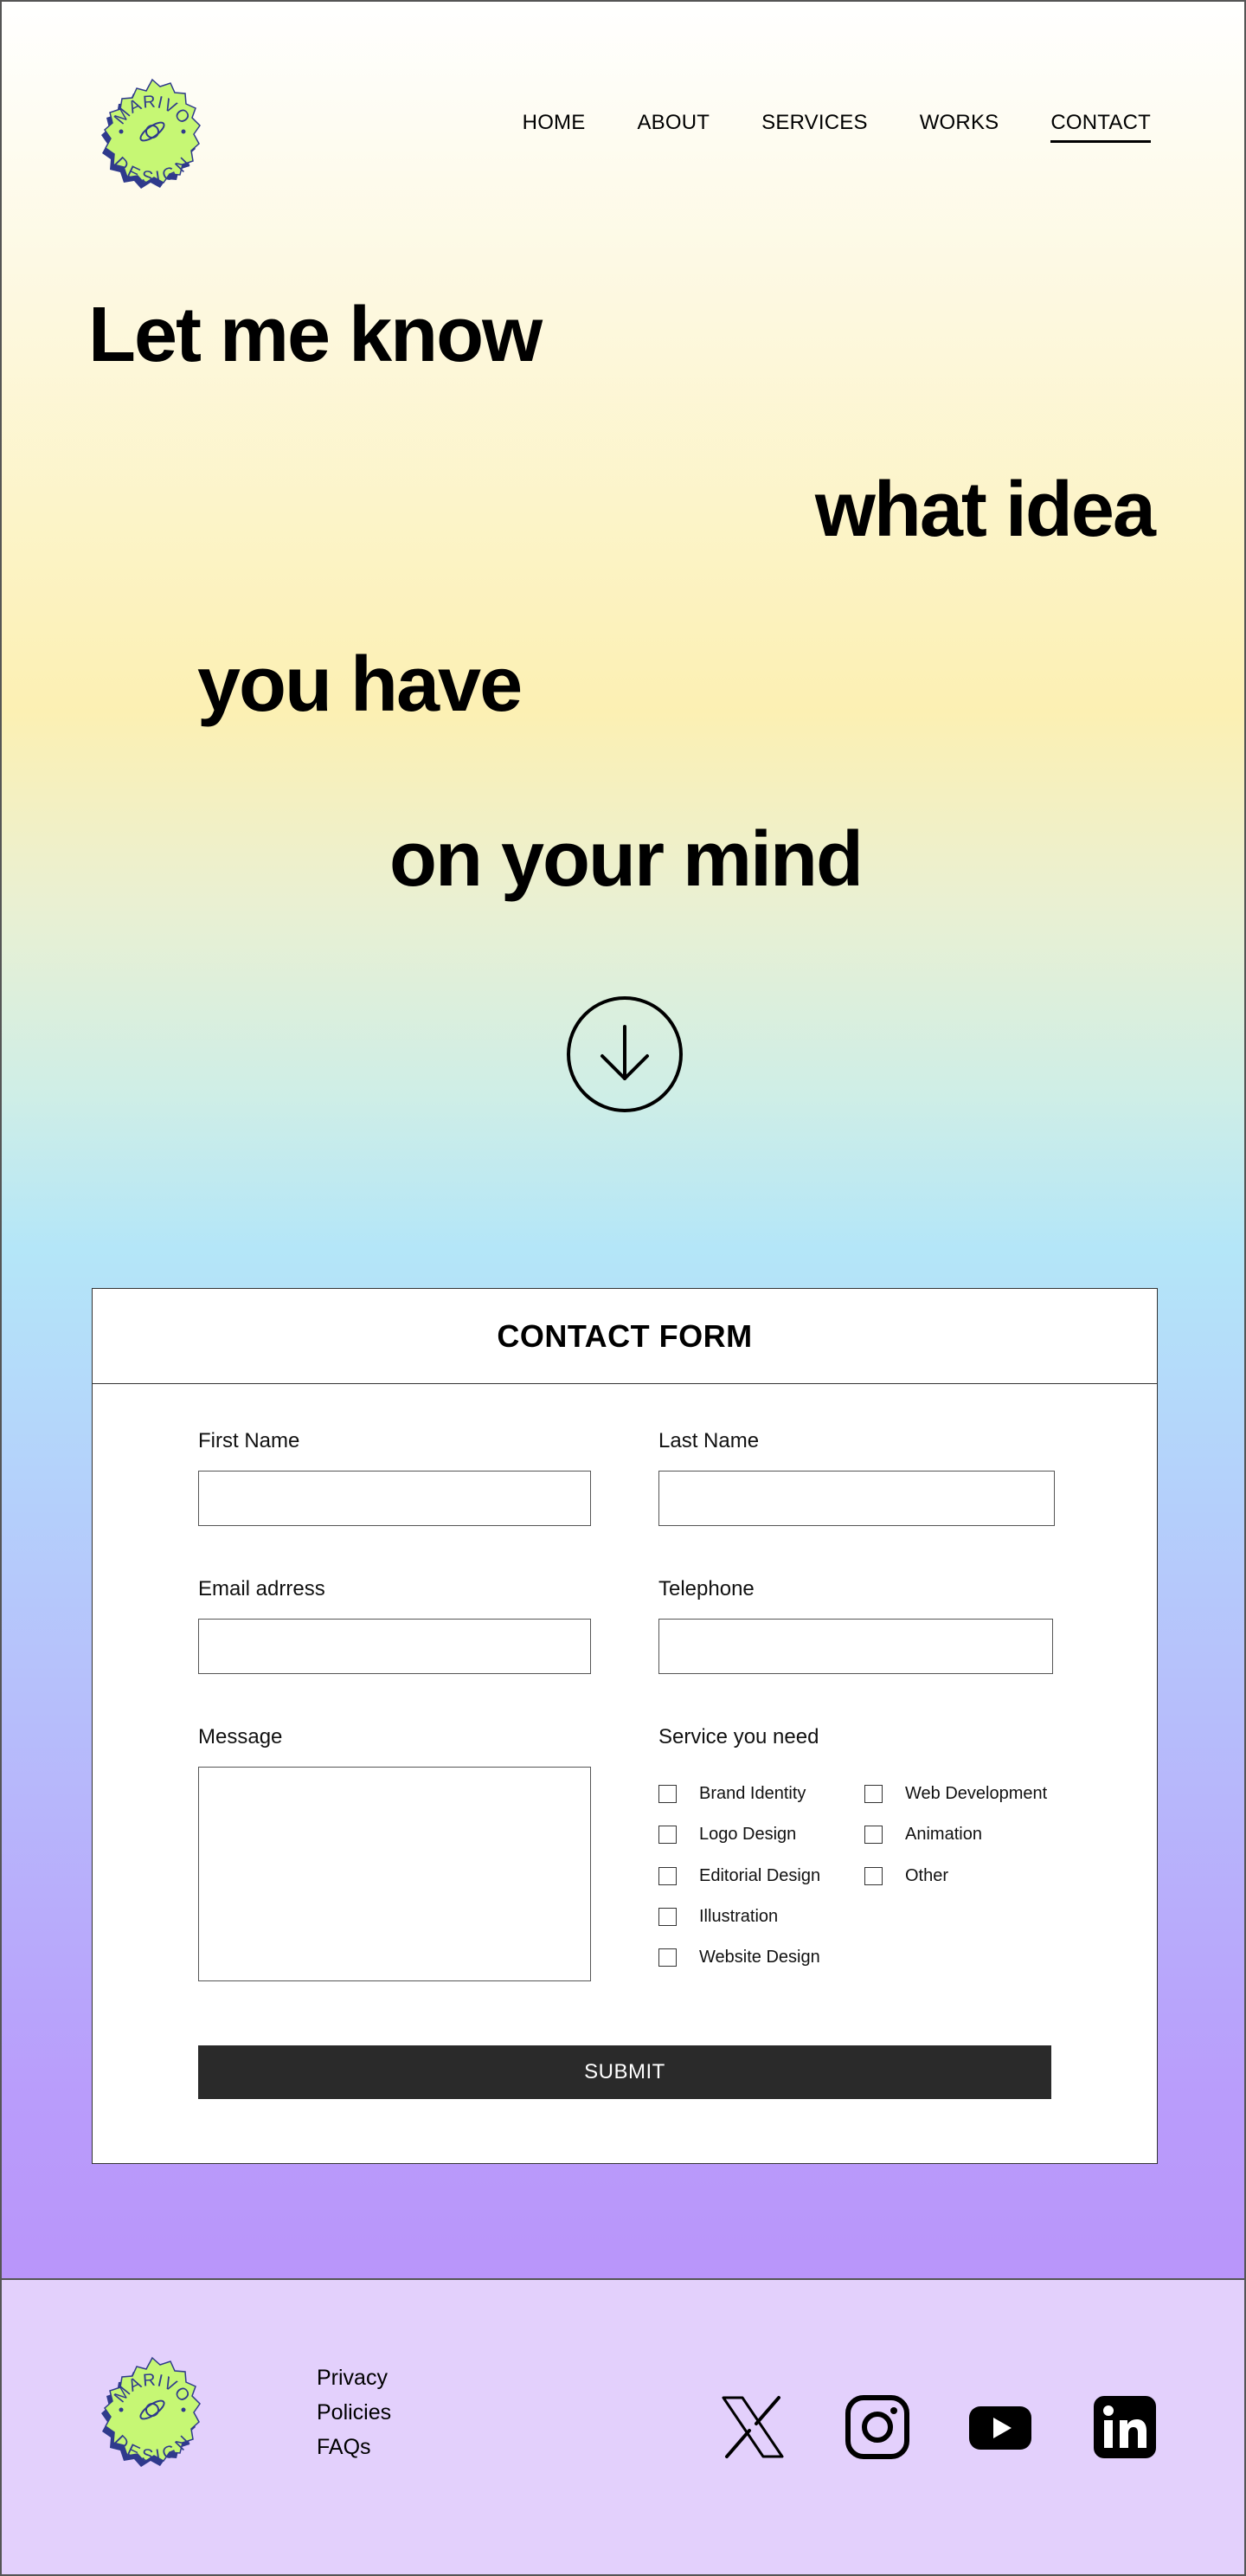  I want to click on hero-line-1: Let me know, so click(316, 335).